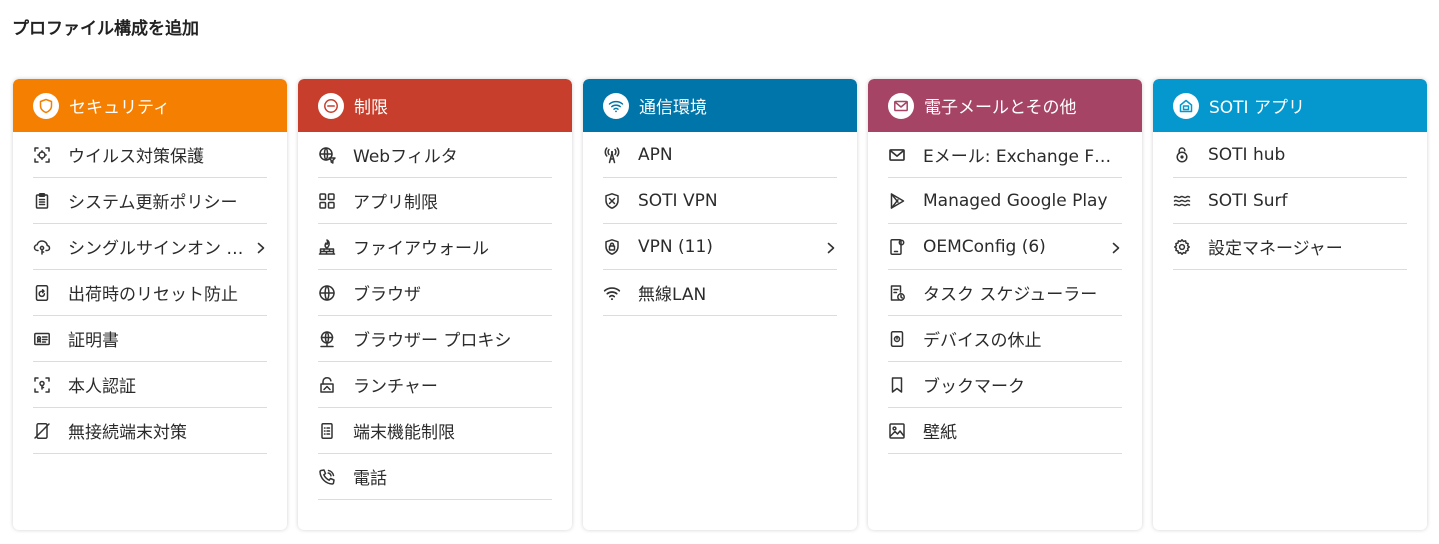 The image size is (1439, 544). Describe the element at coordinates (102, 387) in the screenshot. I see `config-item-label: 本人認証` at that location.